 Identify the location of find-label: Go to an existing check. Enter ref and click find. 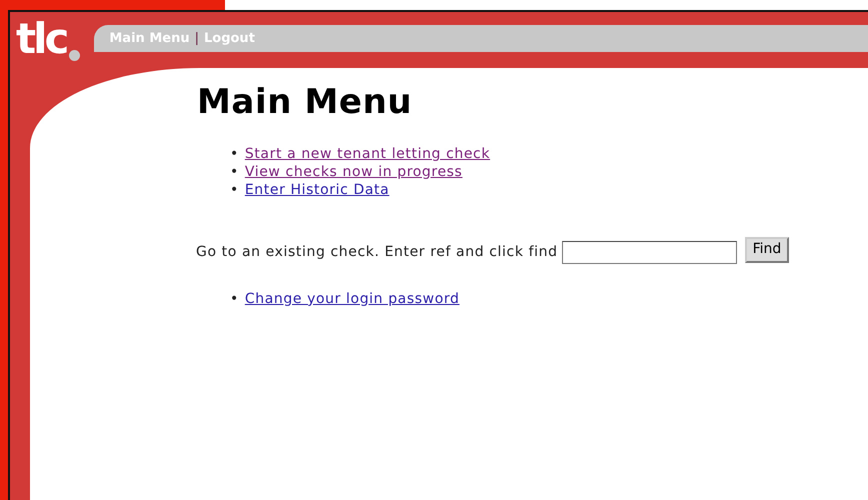
(377, 252).